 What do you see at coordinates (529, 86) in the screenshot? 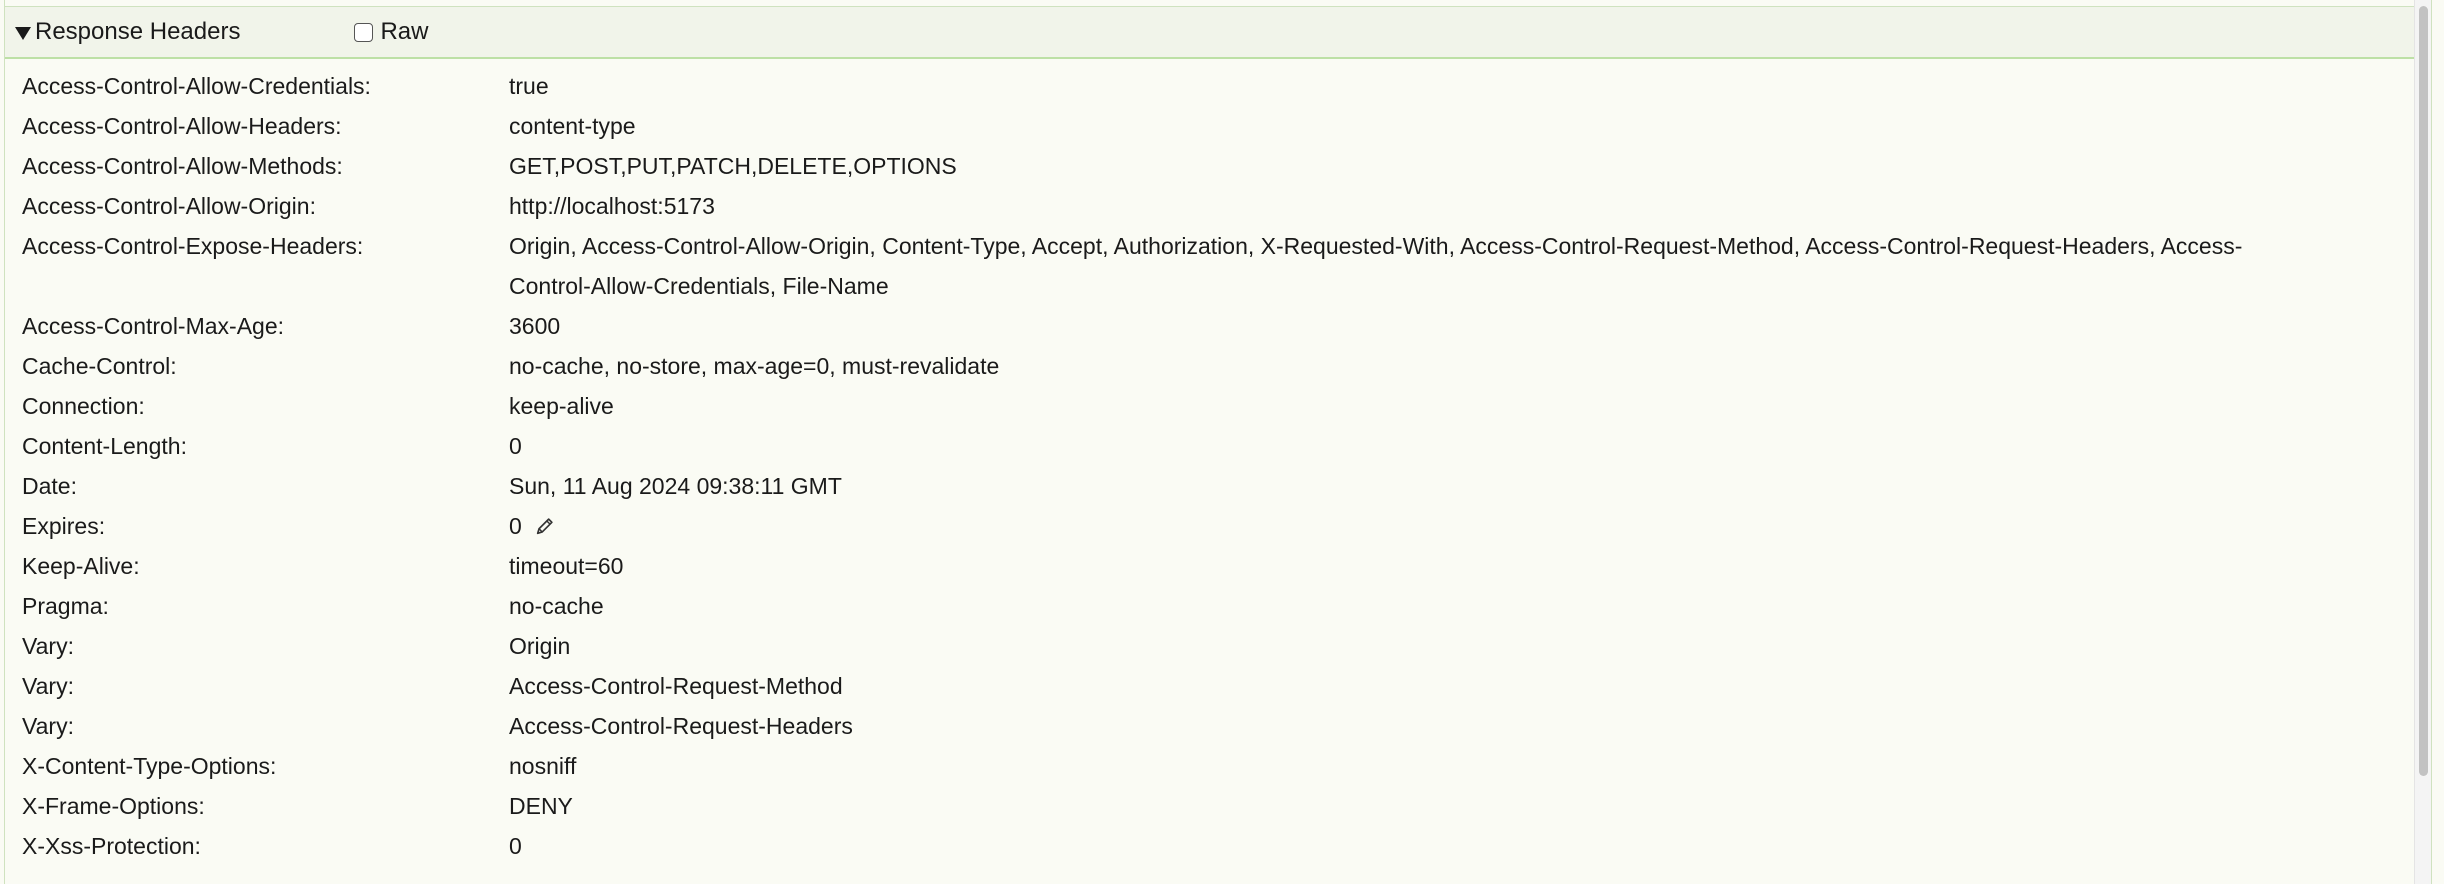
I see `header-value-text: true` at bounding box center [529, 86].